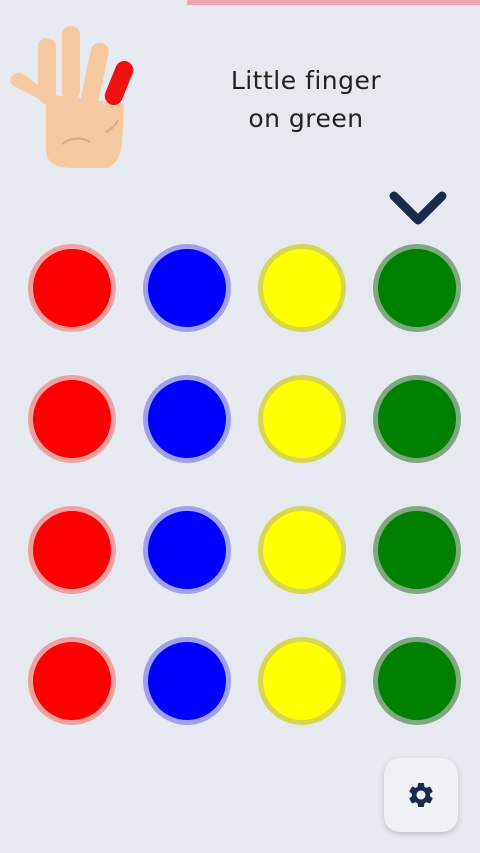 Image resolution: width=480 pixels, height=853 pixels. Describe the element at coordinates (417, 550) in the screenshot. I see `dot-green-row3` at that location.